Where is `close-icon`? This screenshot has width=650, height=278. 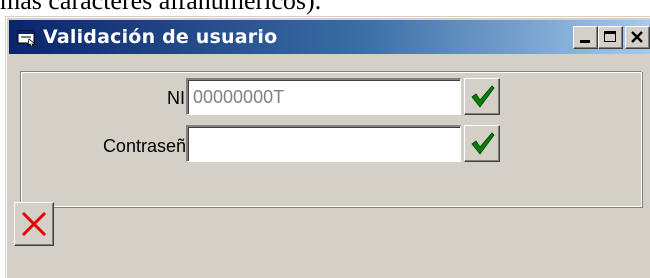
close-icon is located at coordinates (637, 37).